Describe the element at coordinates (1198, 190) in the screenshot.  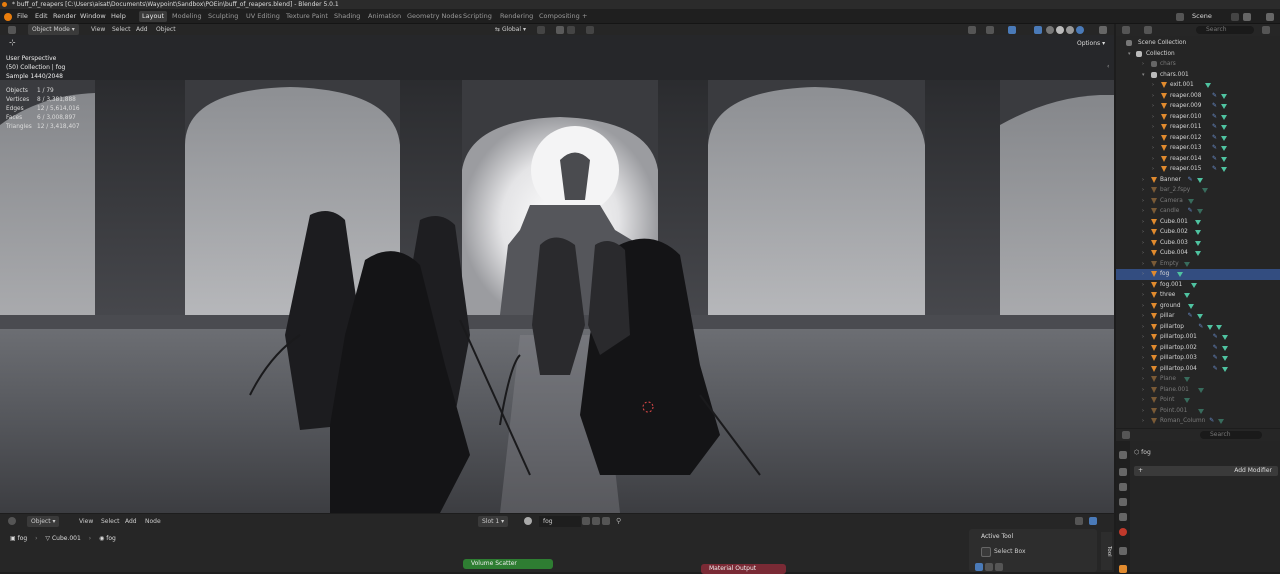
I see `outliner-item-bar-2-fspy: › bar_2.fspy` at that location.